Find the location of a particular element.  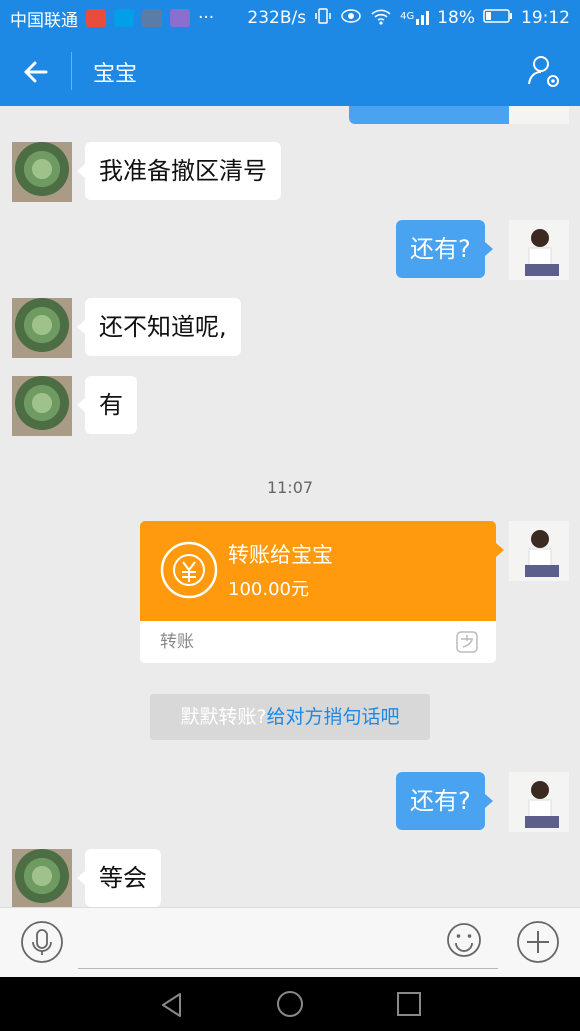

message-input is located at coordinates (288, 946).